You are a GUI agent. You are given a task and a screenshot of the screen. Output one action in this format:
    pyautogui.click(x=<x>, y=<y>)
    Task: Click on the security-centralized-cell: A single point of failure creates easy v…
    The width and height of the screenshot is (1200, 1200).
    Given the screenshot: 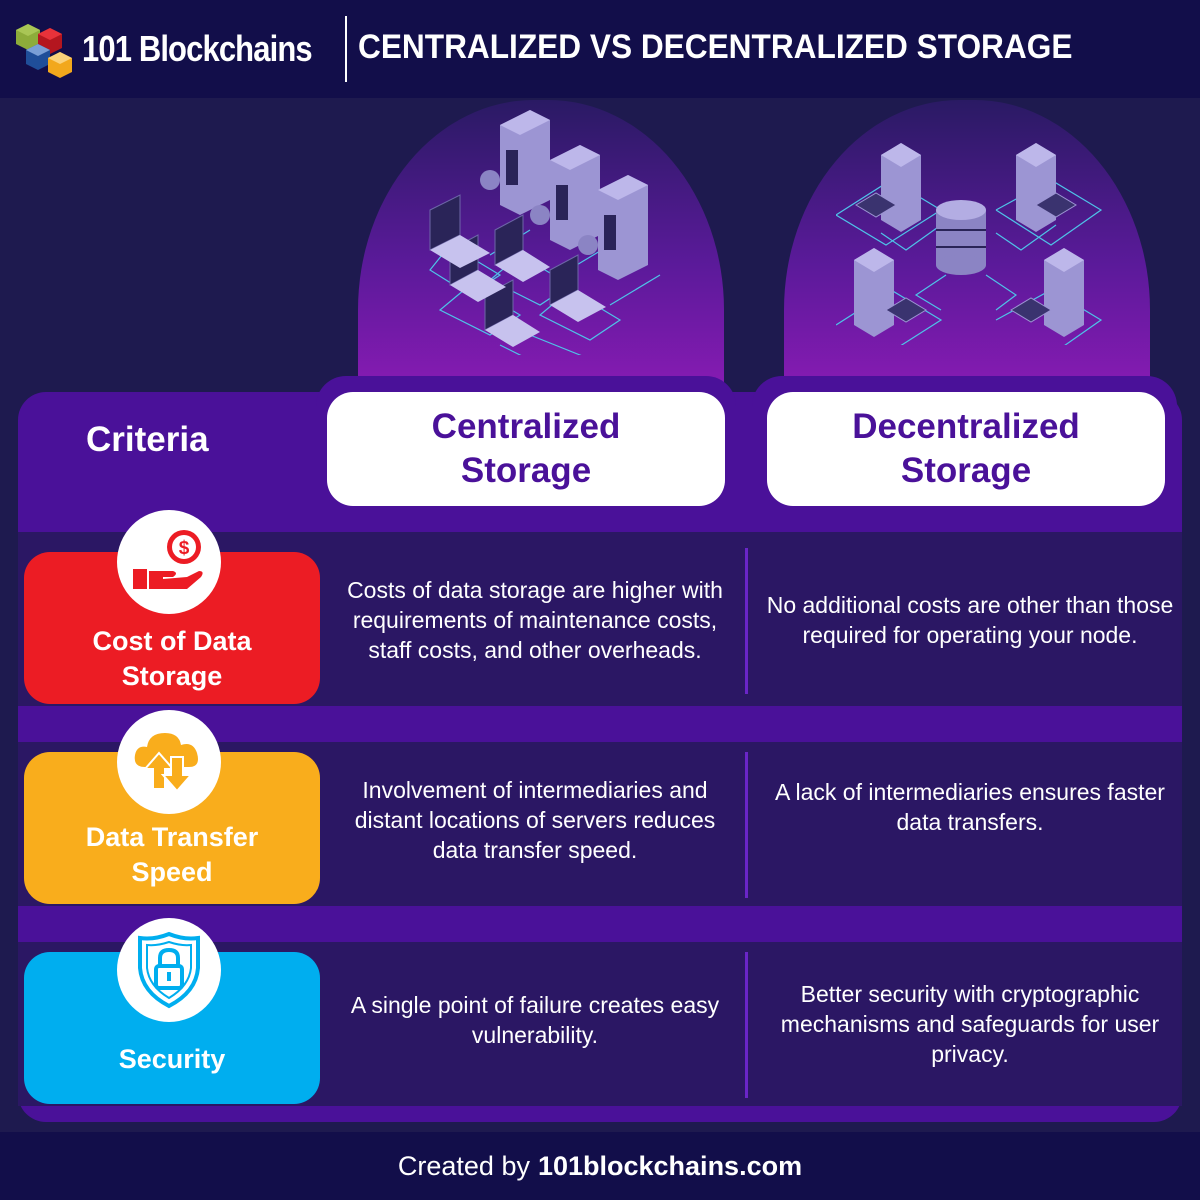 What is the action you would take?
    pyautogui.click(x=535, y=1020)
    